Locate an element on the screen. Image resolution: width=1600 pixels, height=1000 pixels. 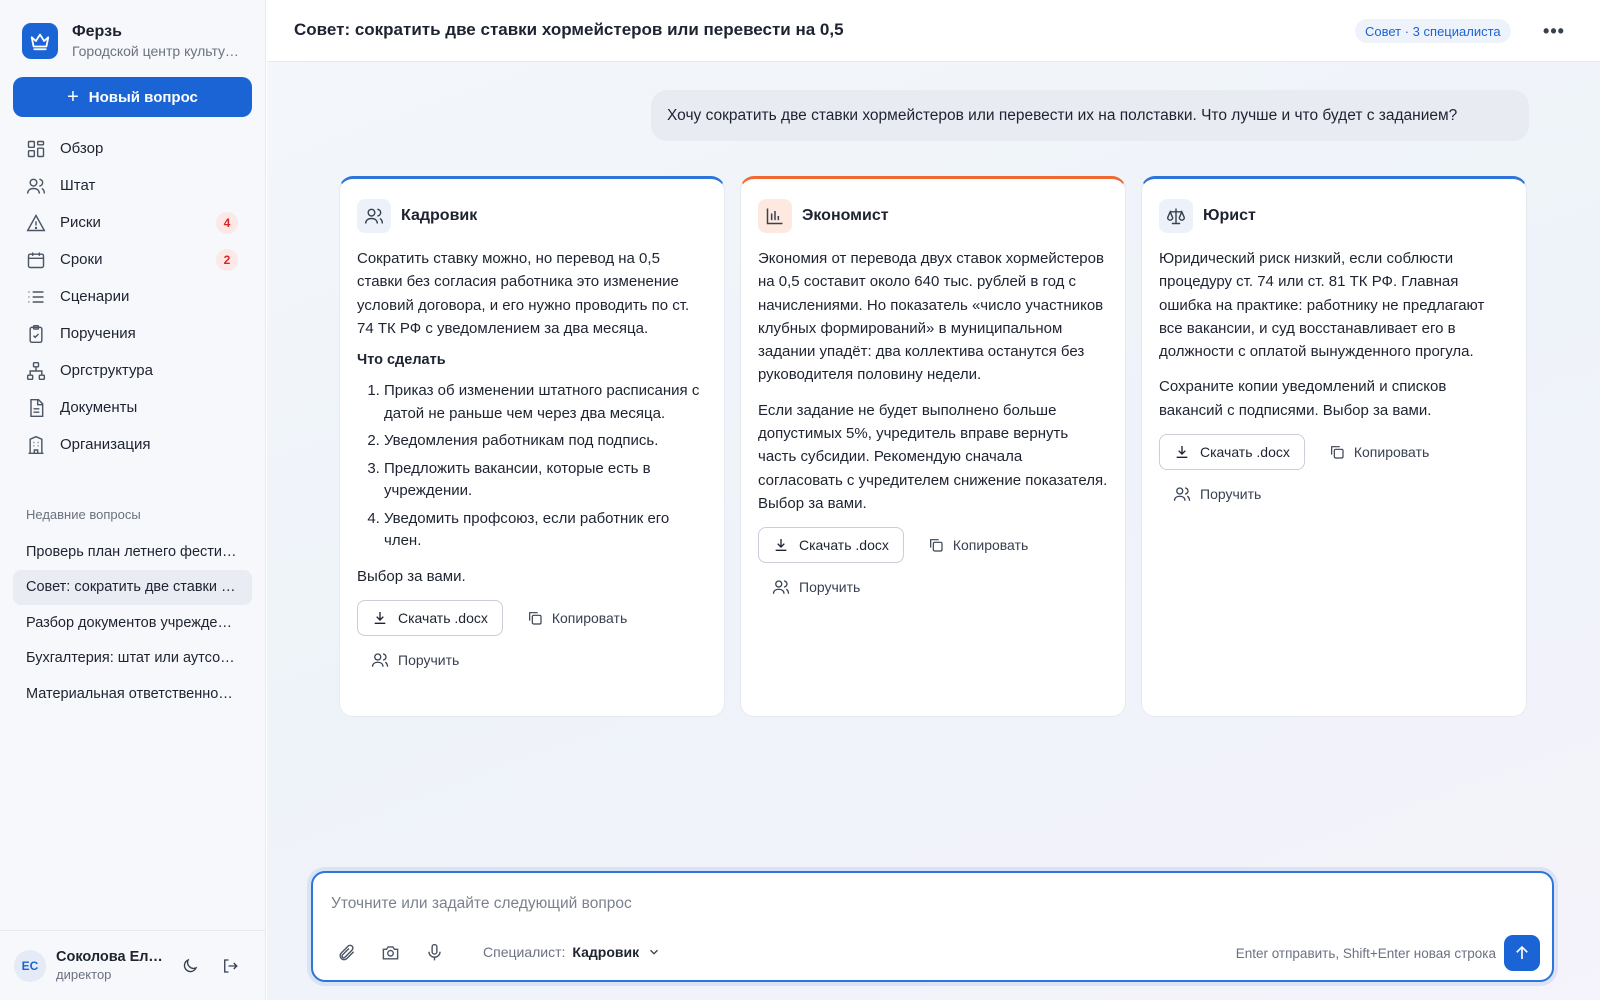
card-title: Кадровик is located at coordinates (439, 215).